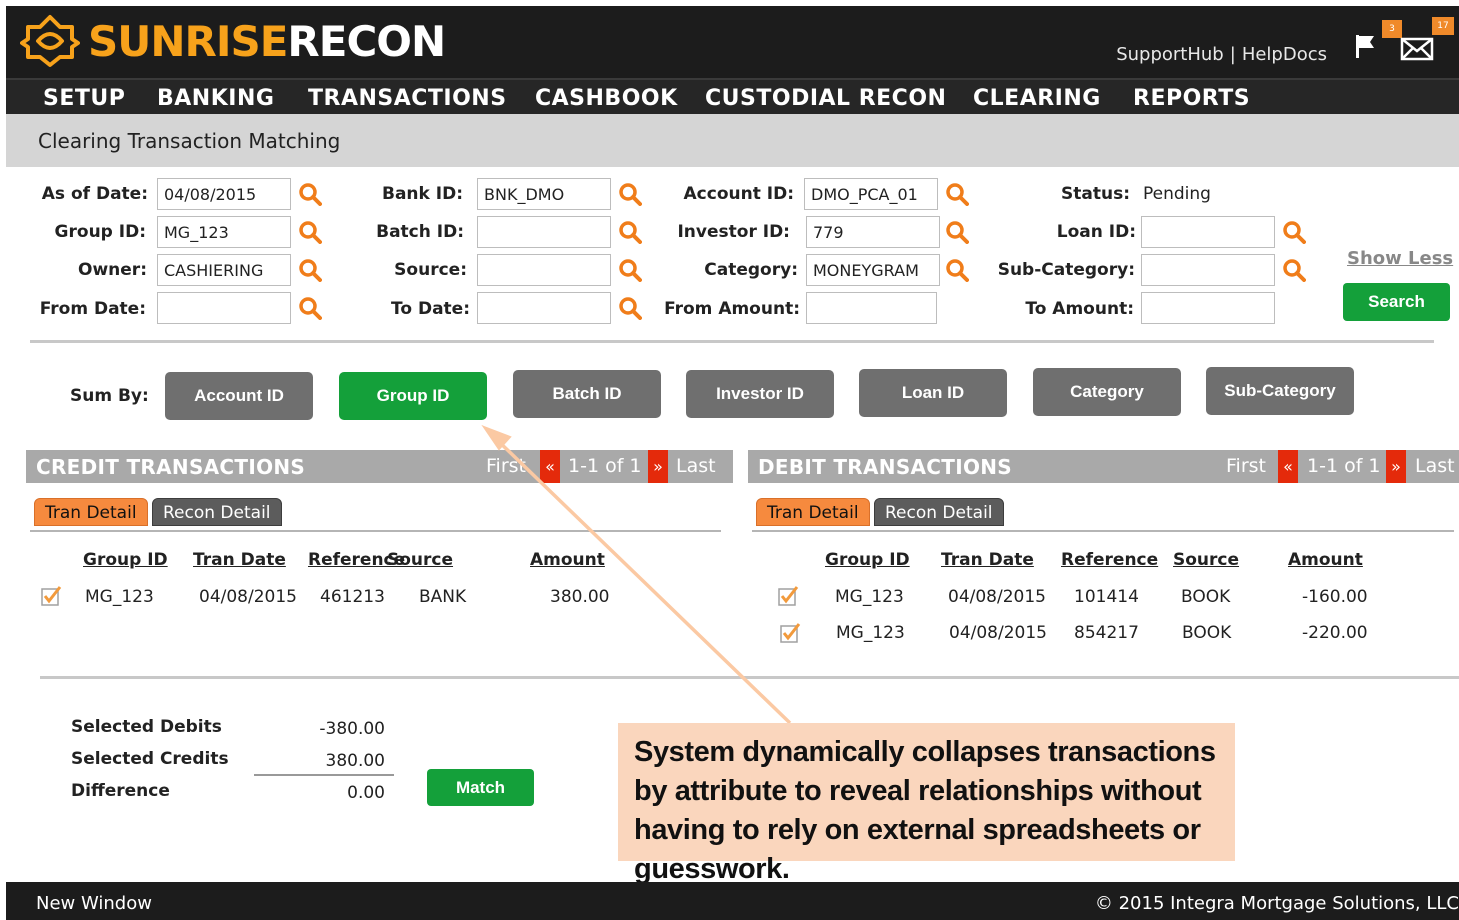  Describe the element at coordinates (813, 512) in the screenshot. I see `debit-tab-tran-detail: Tran Detail` at that location.